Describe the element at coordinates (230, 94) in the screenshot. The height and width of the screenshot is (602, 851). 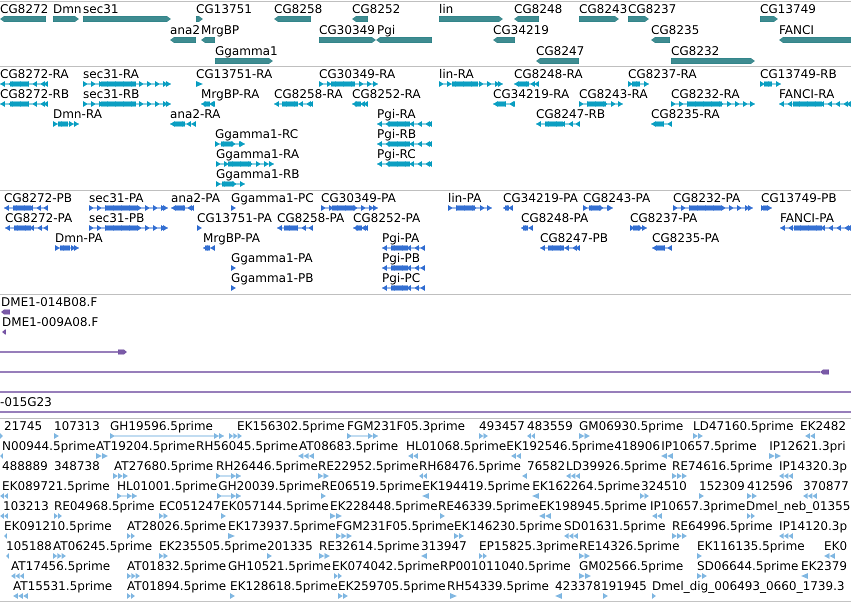
I see `transcript-name: MrgBP-RA` at that location.